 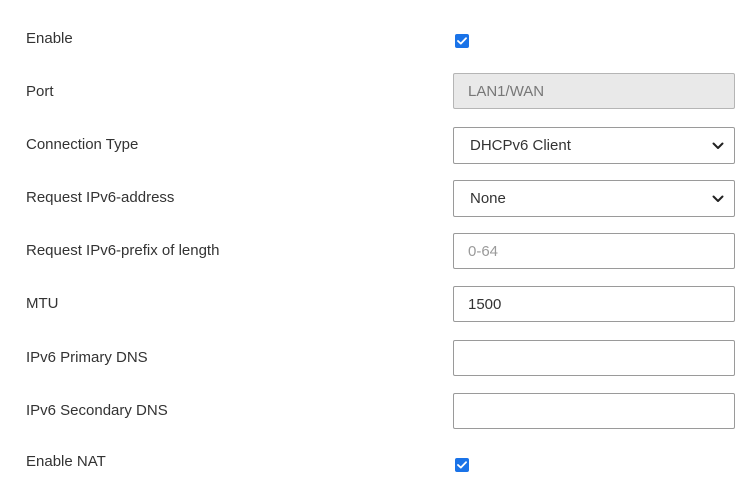 What do you see at coordinates (82, 144) in the screenshot?
I see `connection-type-label: Connection Type` at bounding box center [82, 144].